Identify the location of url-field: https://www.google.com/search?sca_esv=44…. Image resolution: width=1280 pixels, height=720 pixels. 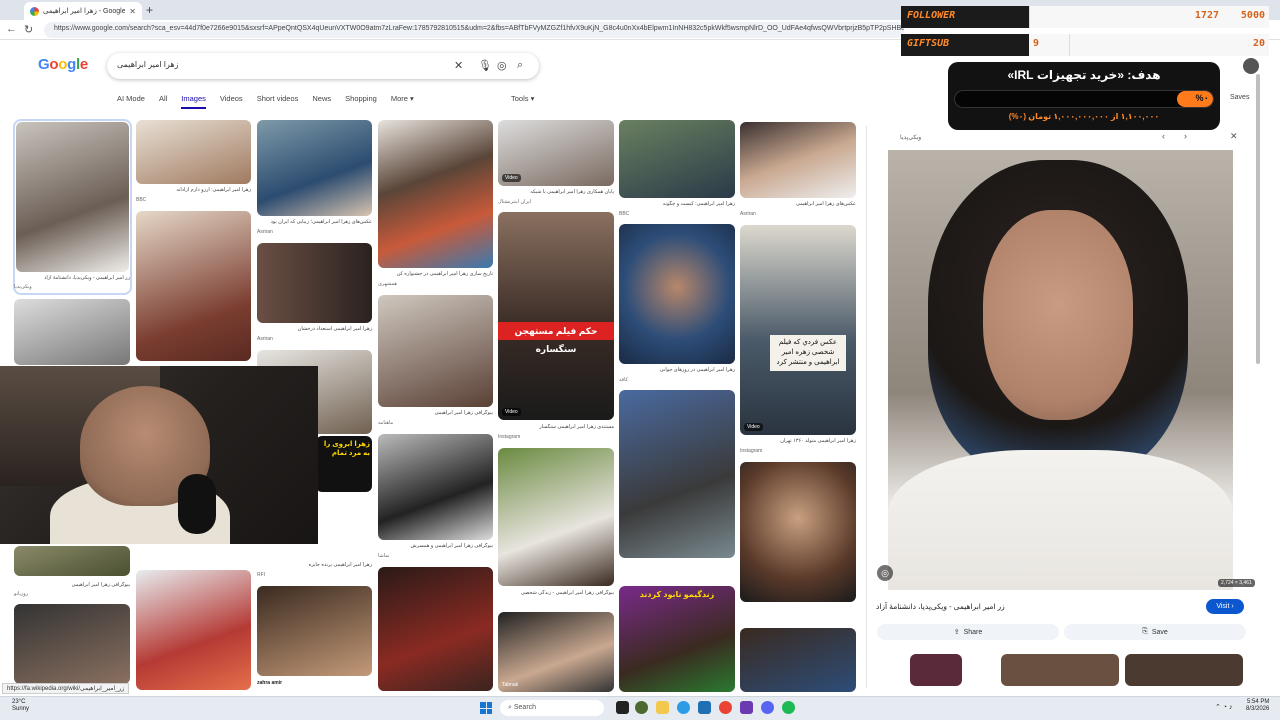
(474, 30).